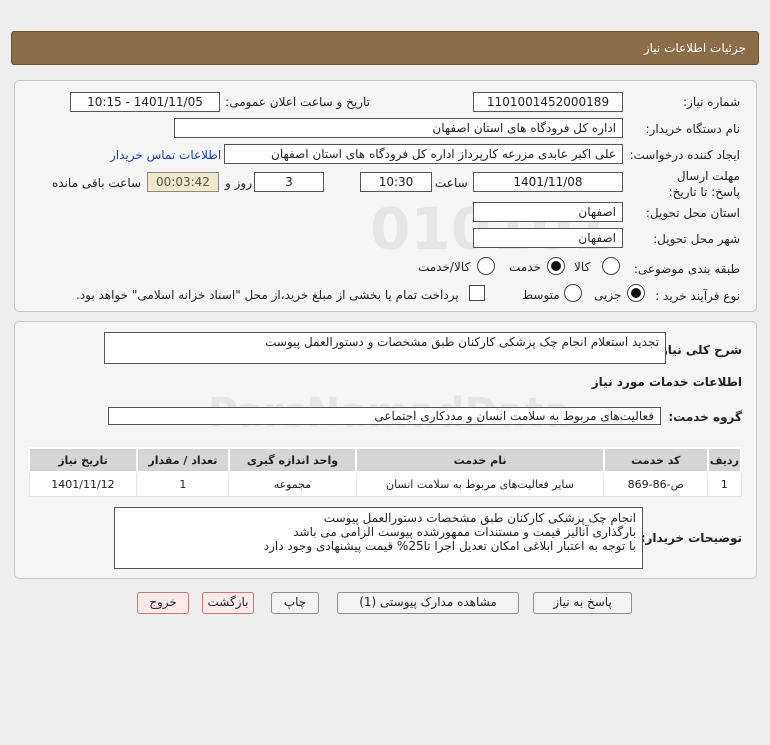 The image size is (770, 745). I want to click on city-label: شهر محل تحویل:, so click(696, 239).